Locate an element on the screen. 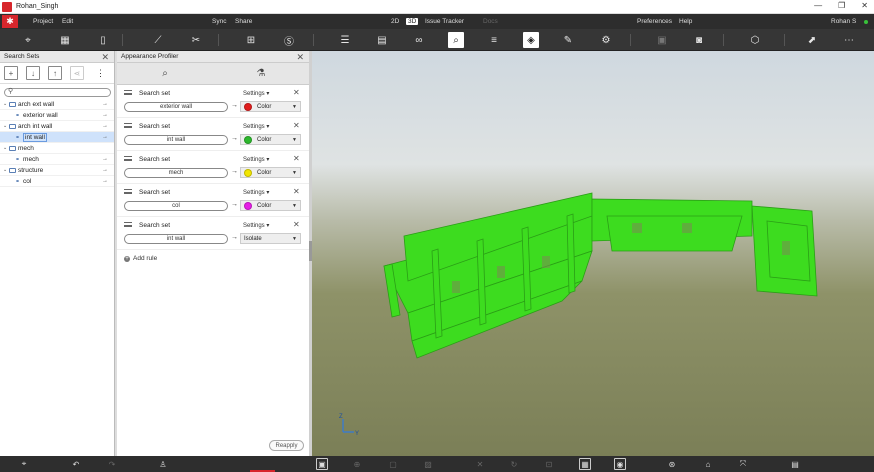  select-box-icon: ▣ is located at coordinates (322, 464).